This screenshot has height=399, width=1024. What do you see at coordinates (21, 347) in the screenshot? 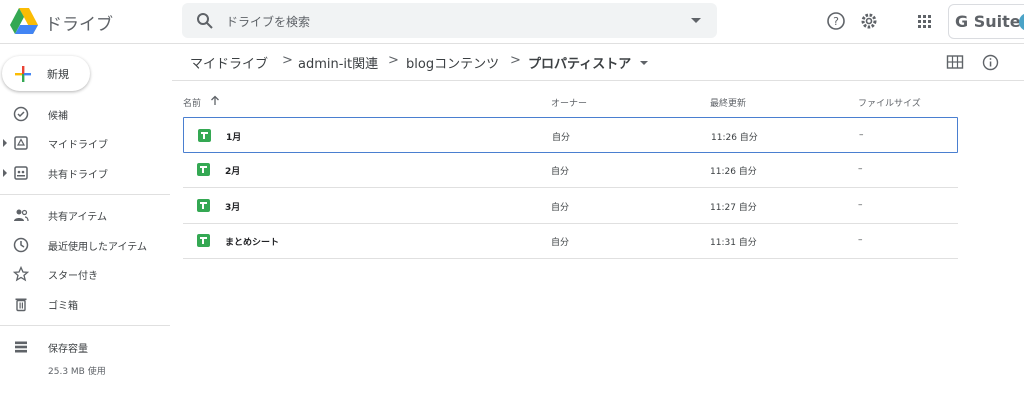
I see `storage-icon` at bounding box center [21, 347].